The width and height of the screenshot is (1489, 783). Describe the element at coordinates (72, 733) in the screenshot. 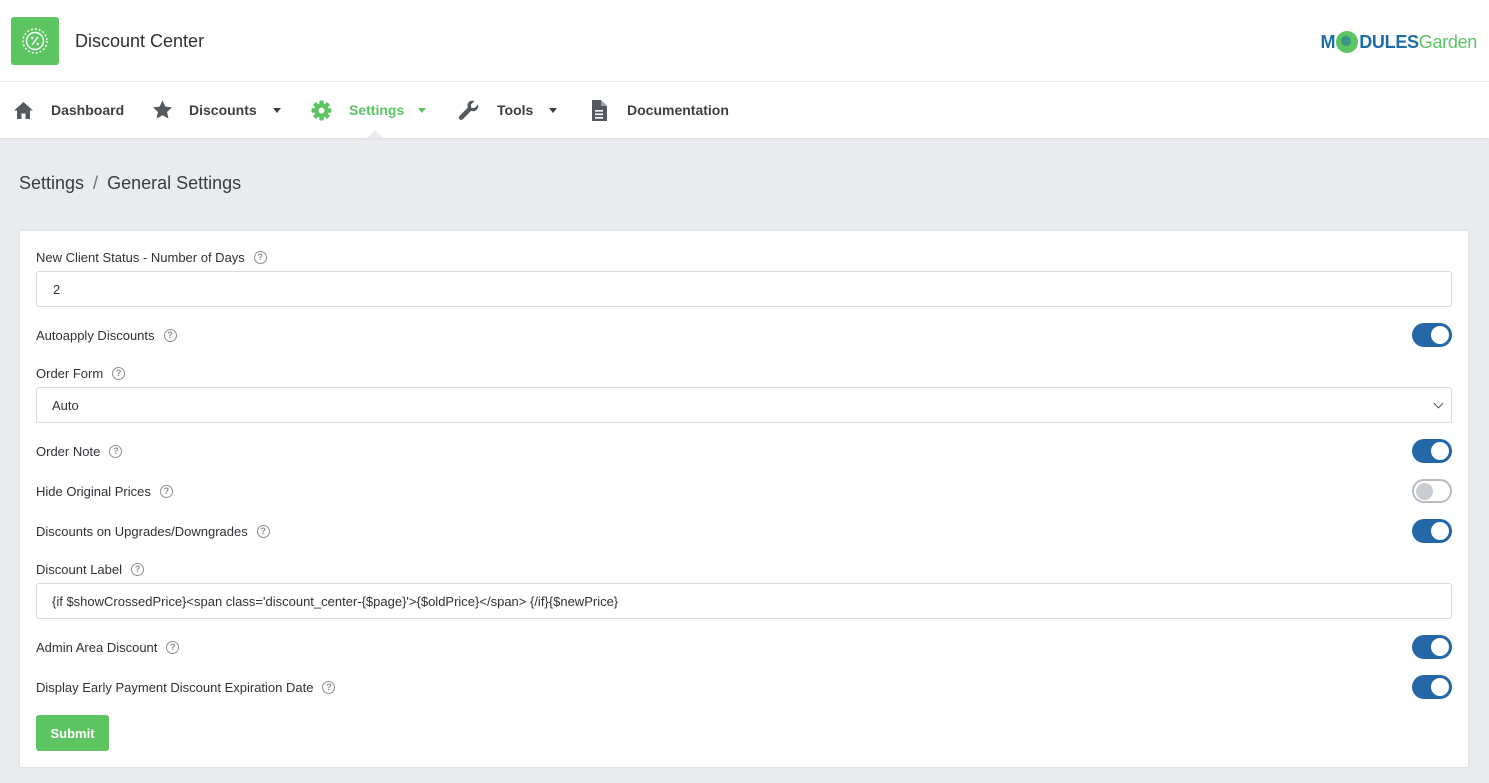

I see `submit-button: Submit` at that location.